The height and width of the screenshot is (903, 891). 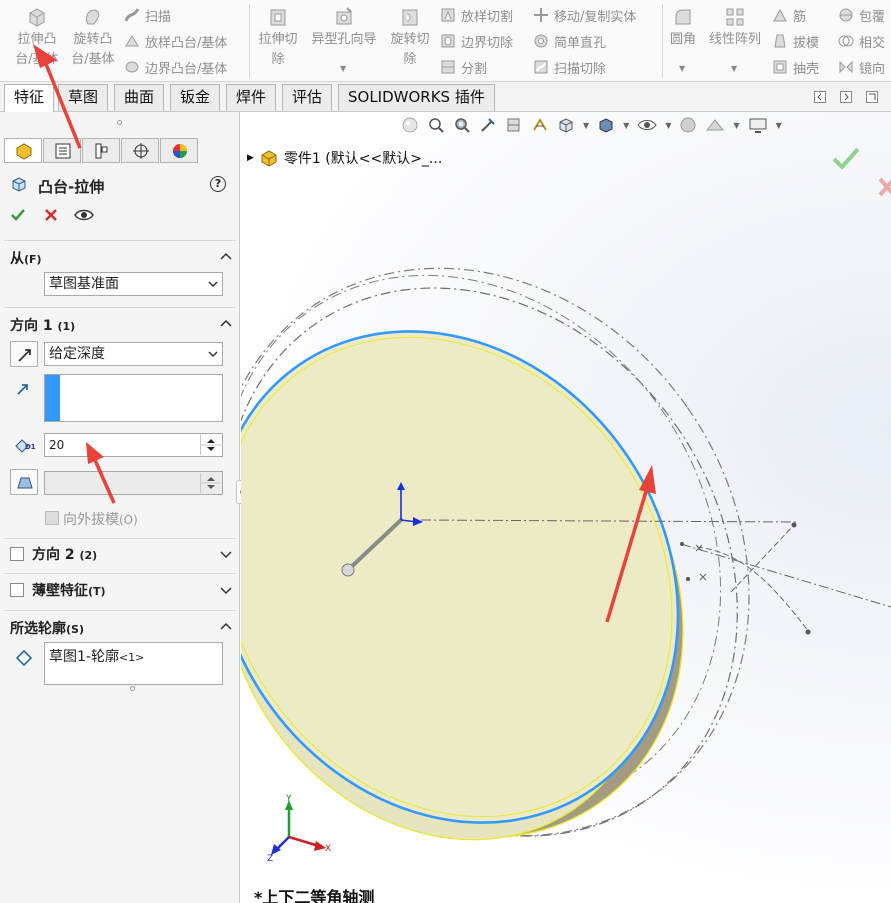 What do you see at coordinates (474, 69) in the screenshot?
I see `split-label: 分割` at bounding box center [474, 69].